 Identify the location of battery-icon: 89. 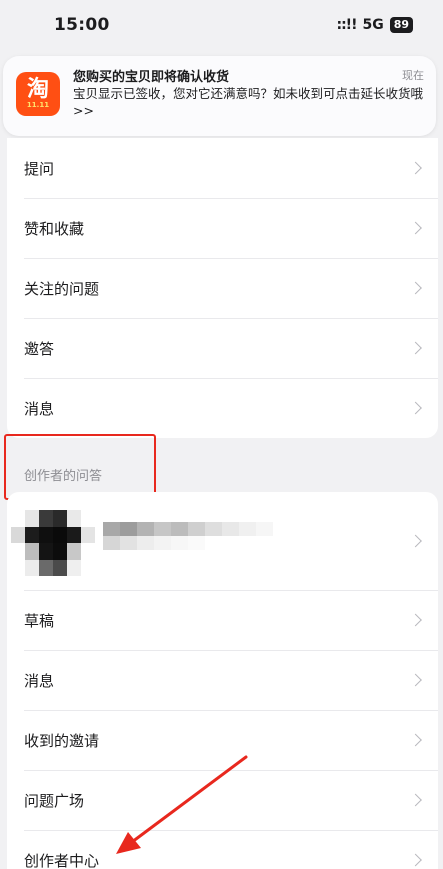
(401, 25).